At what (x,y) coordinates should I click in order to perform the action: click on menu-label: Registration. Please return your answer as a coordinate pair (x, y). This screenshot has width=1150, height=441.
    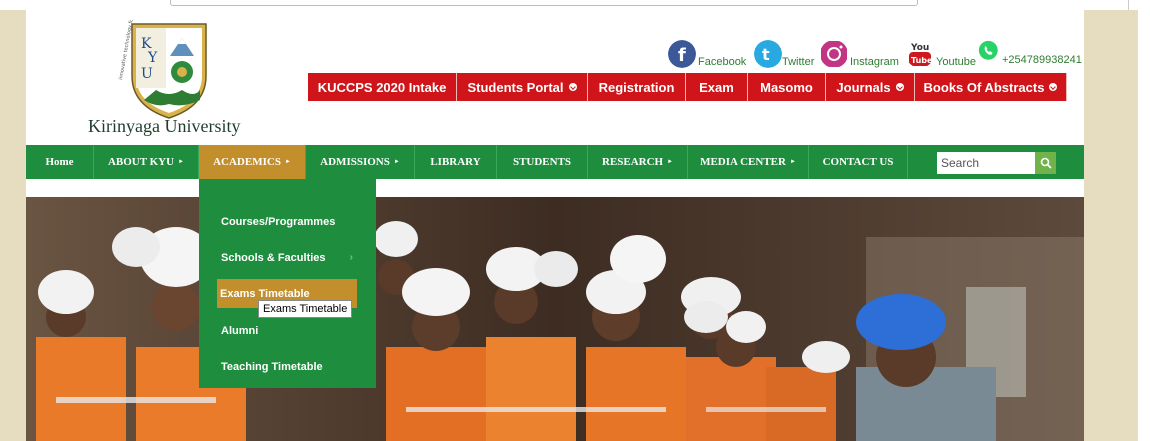
    Looking at the image, I should click on (636, 87).